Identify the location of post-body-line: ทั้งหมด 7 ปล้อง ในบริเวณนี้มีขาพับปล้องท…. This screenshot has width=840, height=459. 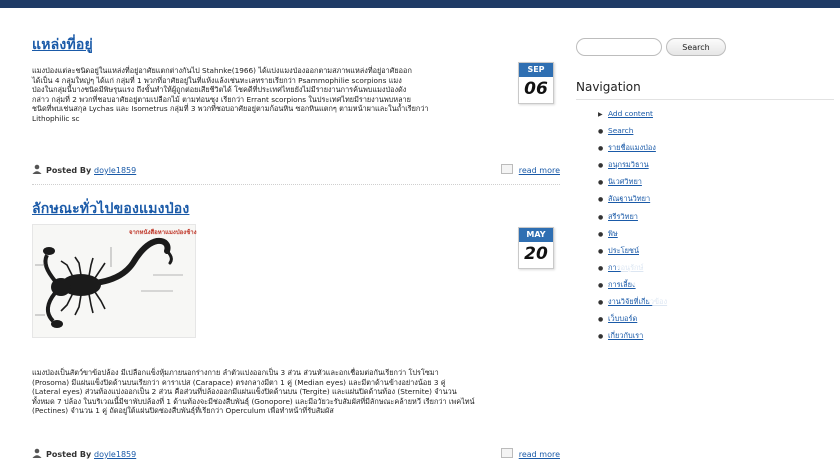
(253, 401).